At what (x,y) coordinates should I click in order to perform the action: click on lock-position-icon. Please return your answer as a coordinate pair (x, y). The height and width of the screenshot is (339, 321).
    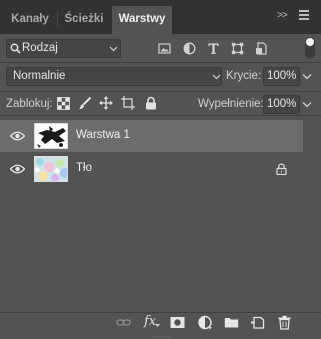
    Looking at the image, I should click on (106, 103).